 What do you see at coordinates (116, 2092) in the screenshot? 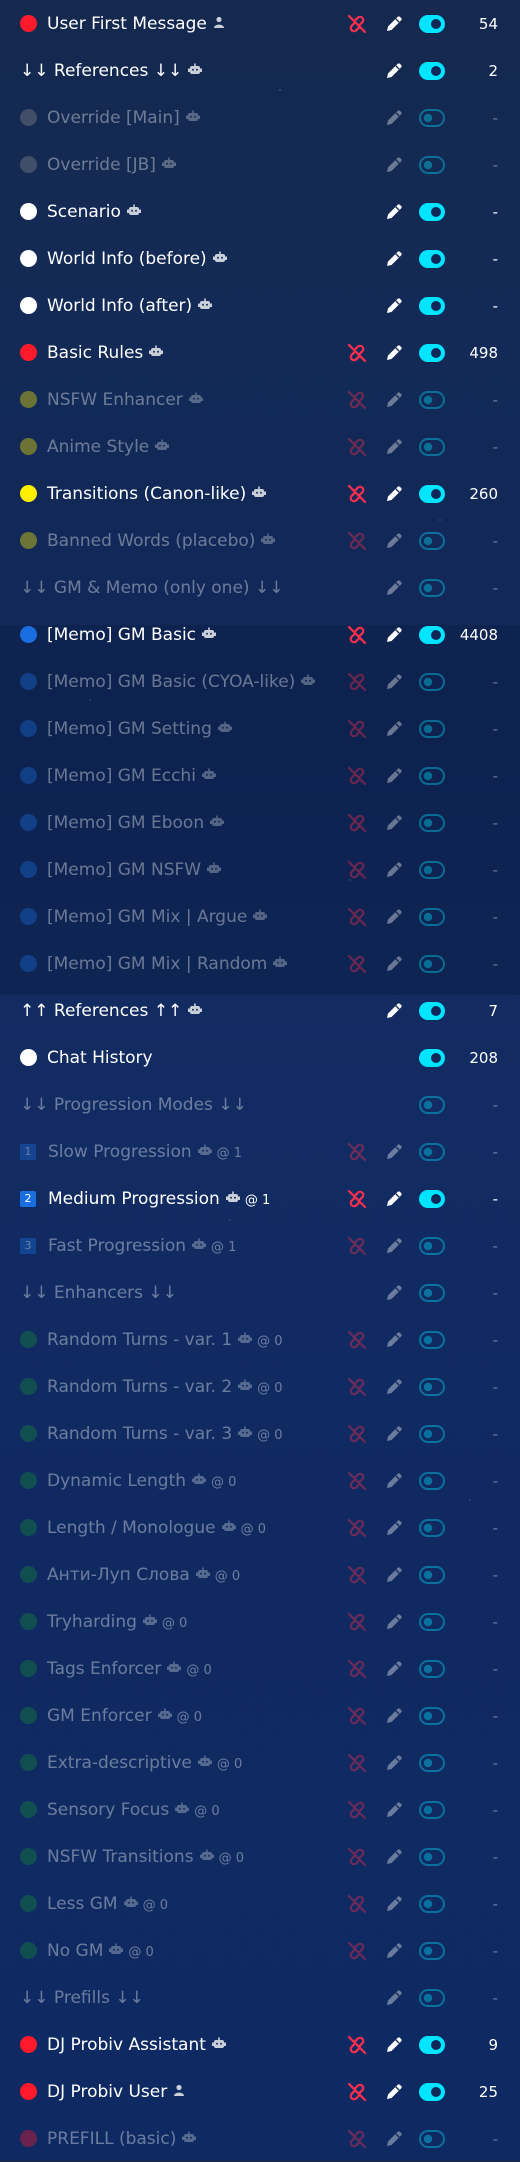
I see `prompt-name: DJ Probiv User` at bounding box center [116, 2092].